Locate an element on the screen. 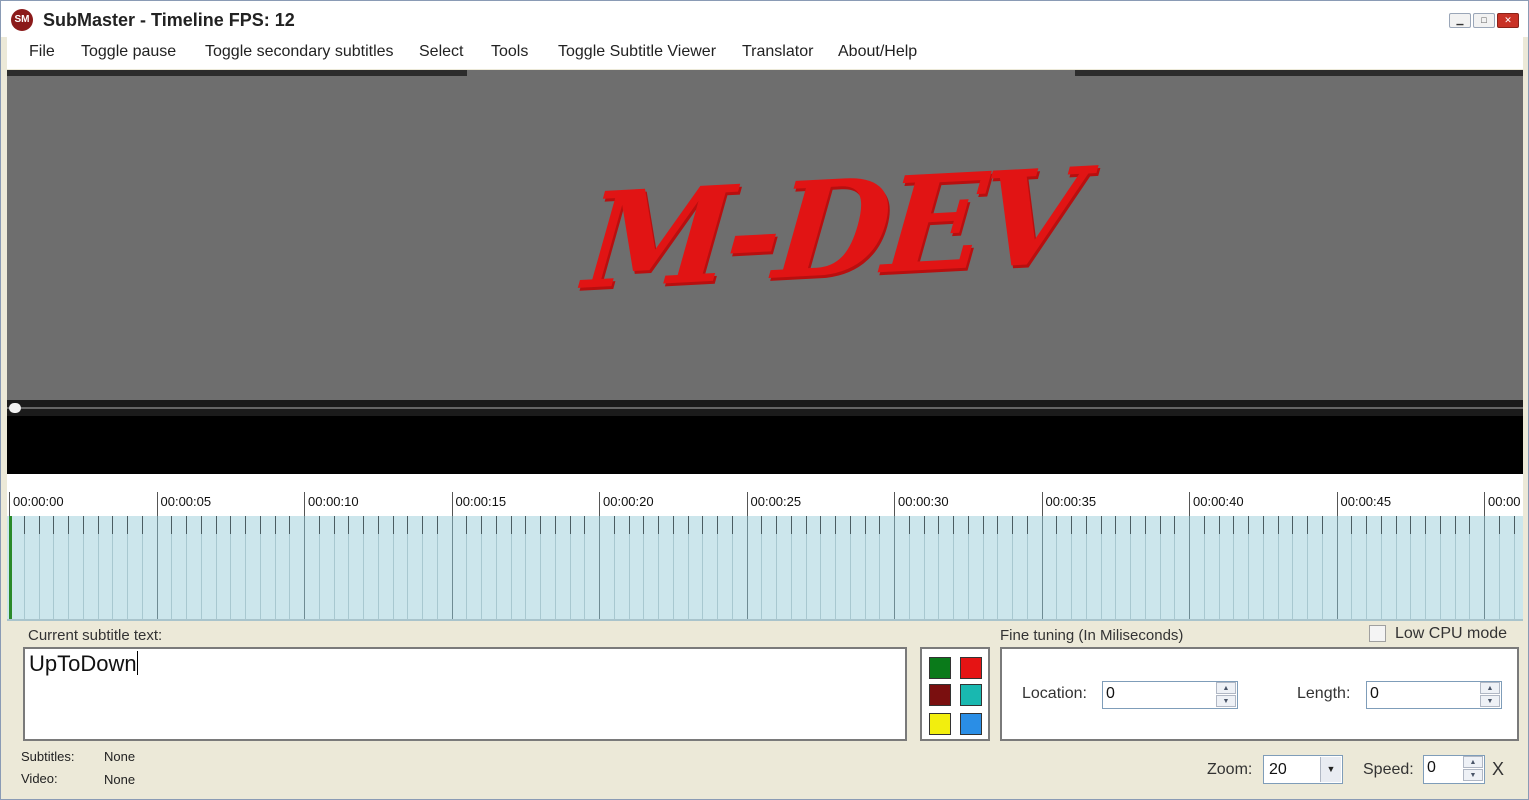  location-down-icon: ▼ is located at coordinates (1226, 701).